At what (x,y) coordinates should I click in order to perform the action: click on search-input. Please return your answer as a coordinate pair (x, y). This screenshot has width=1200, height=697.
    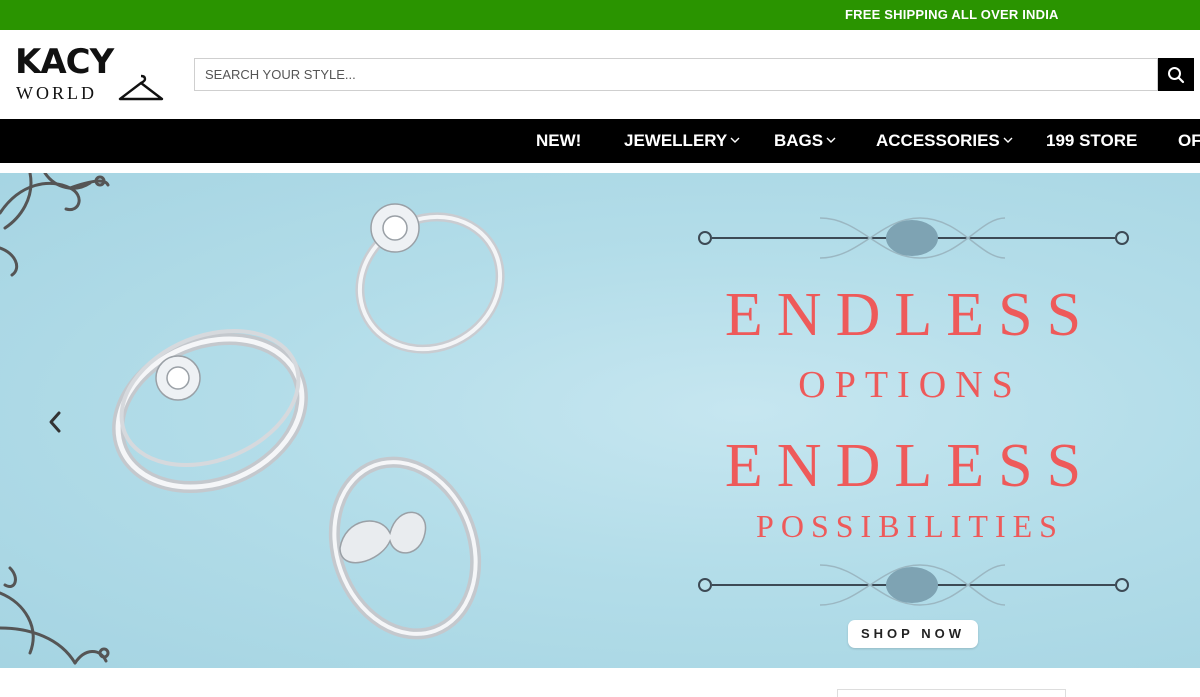
    Looking at the image, I should click on (676, 74).